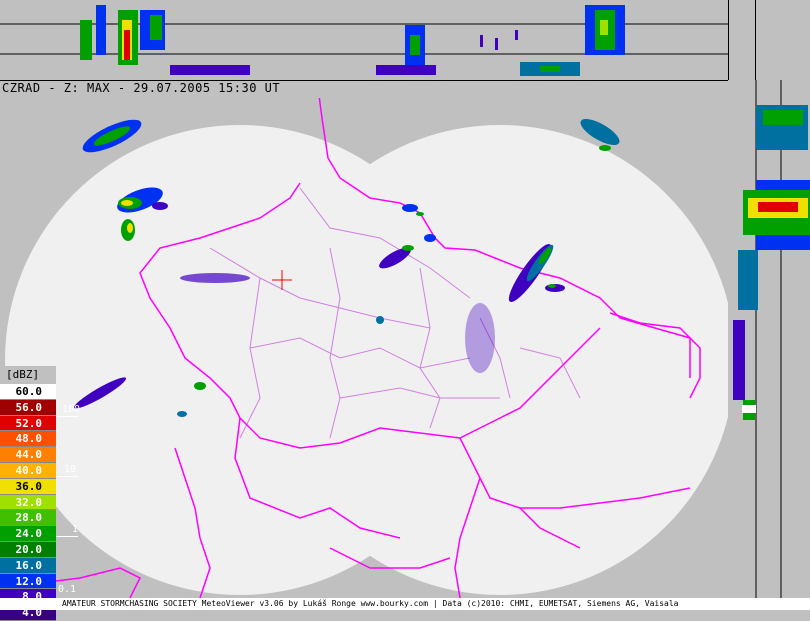  What do you see at coordinates (755, 40) in the screenshot?
I see `corner-divider` at bounding box center [755, 40].